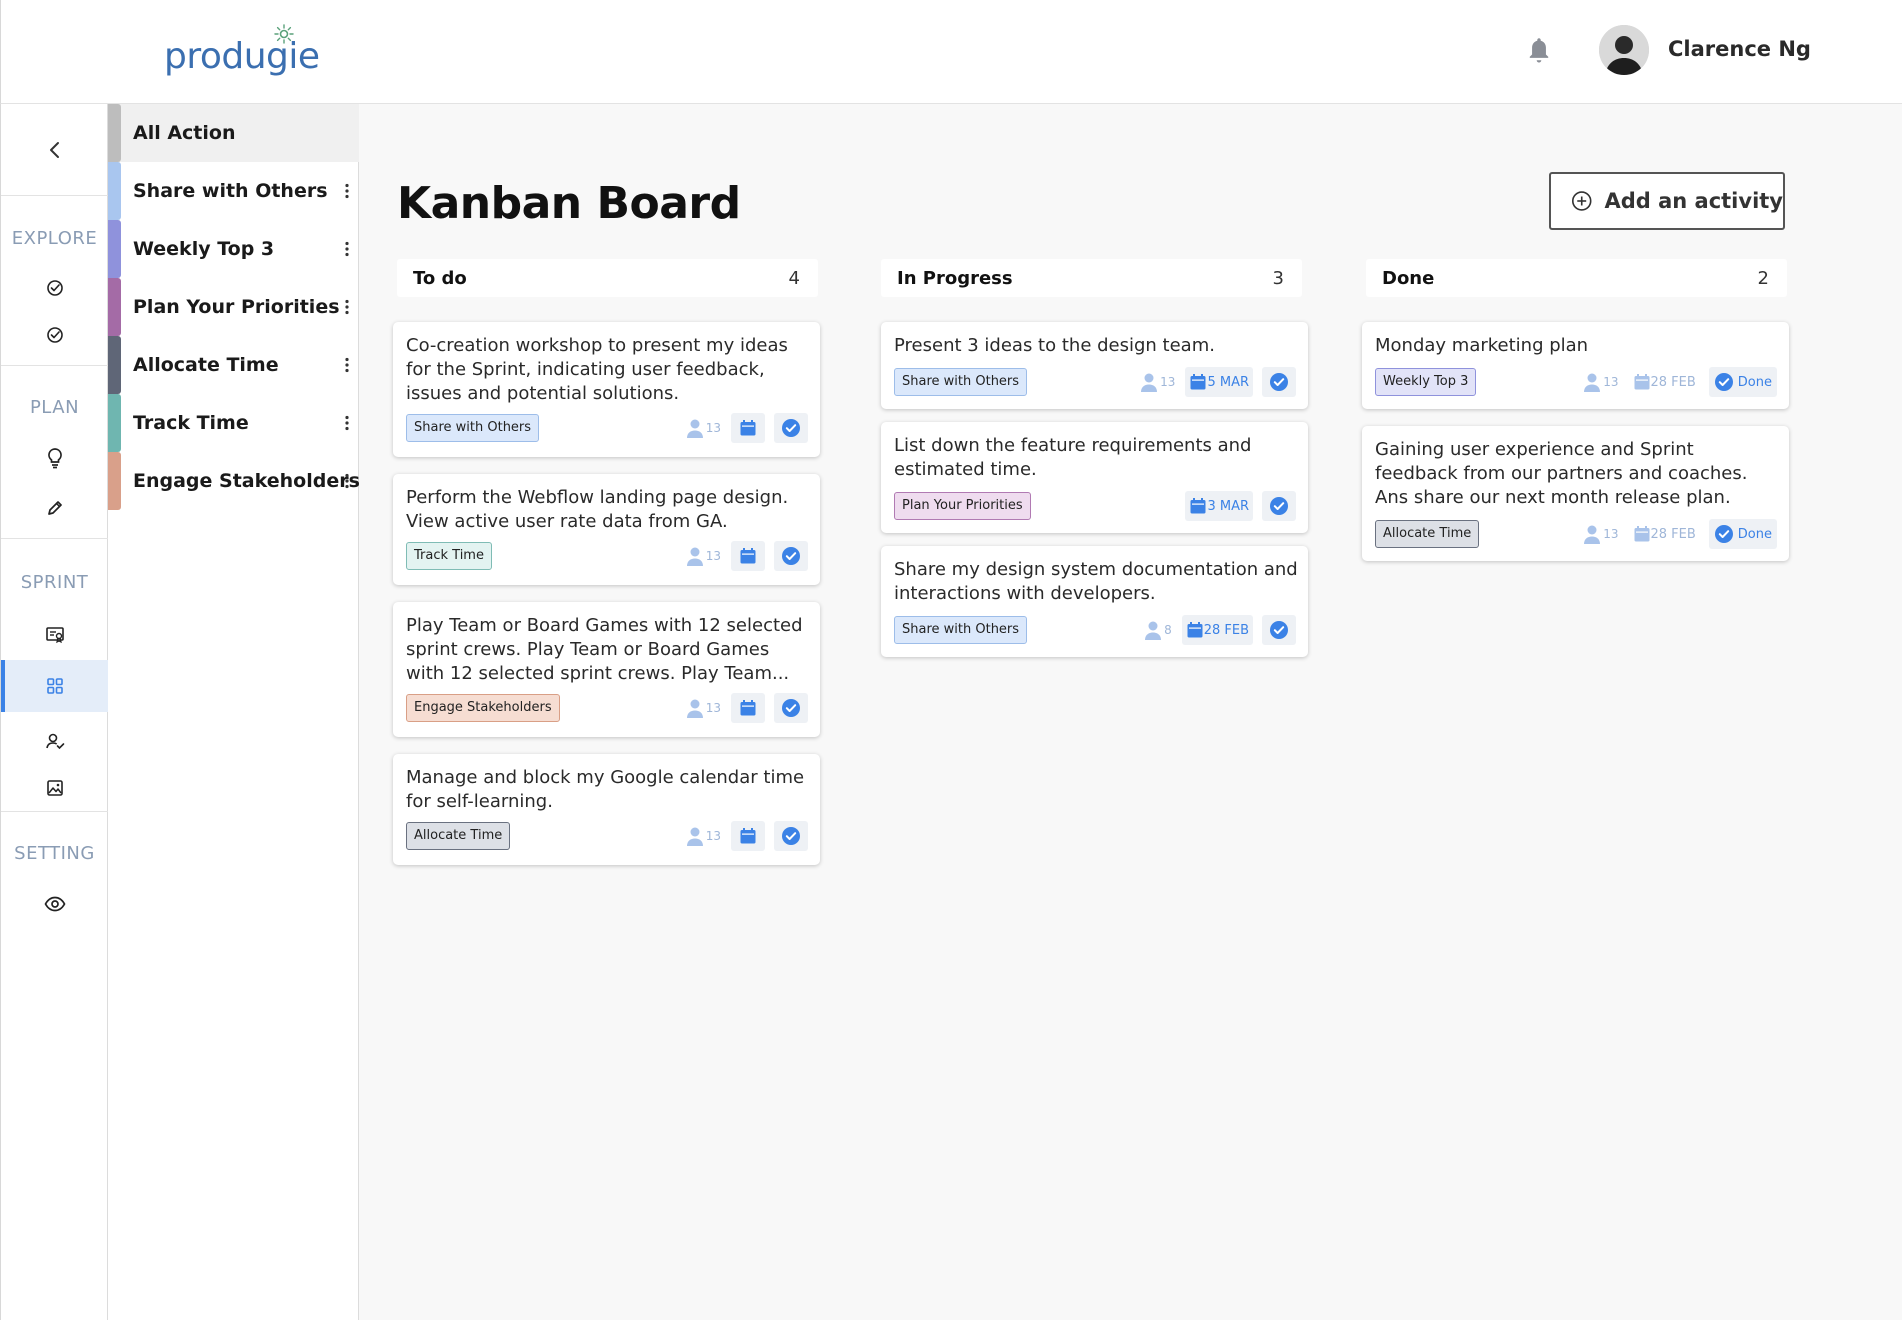 Image resolution: width=1902 pixels, height=1320 pixels. I want to click on card-description: Present 3 ideas to the design team., so click(1054, 345).